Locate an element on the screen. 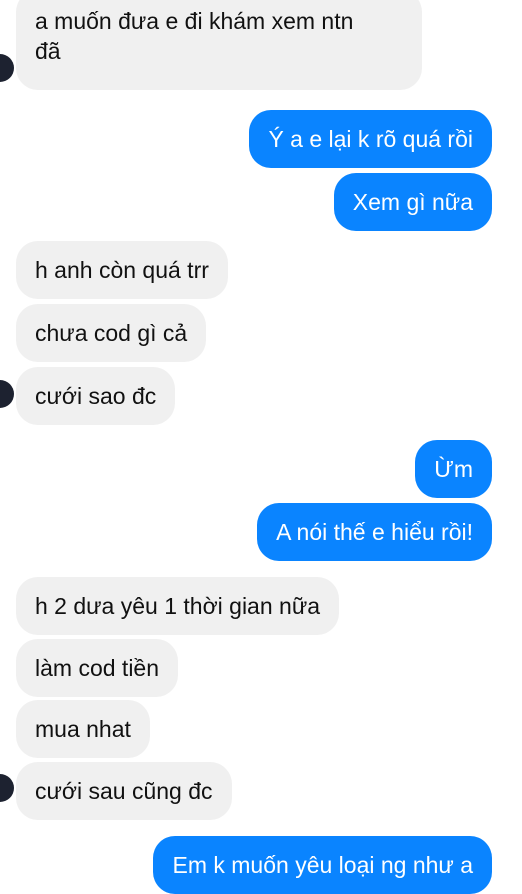 This screenshot has width=522, height=894. message-text: mua nhat is located at coordinates (83, 729).